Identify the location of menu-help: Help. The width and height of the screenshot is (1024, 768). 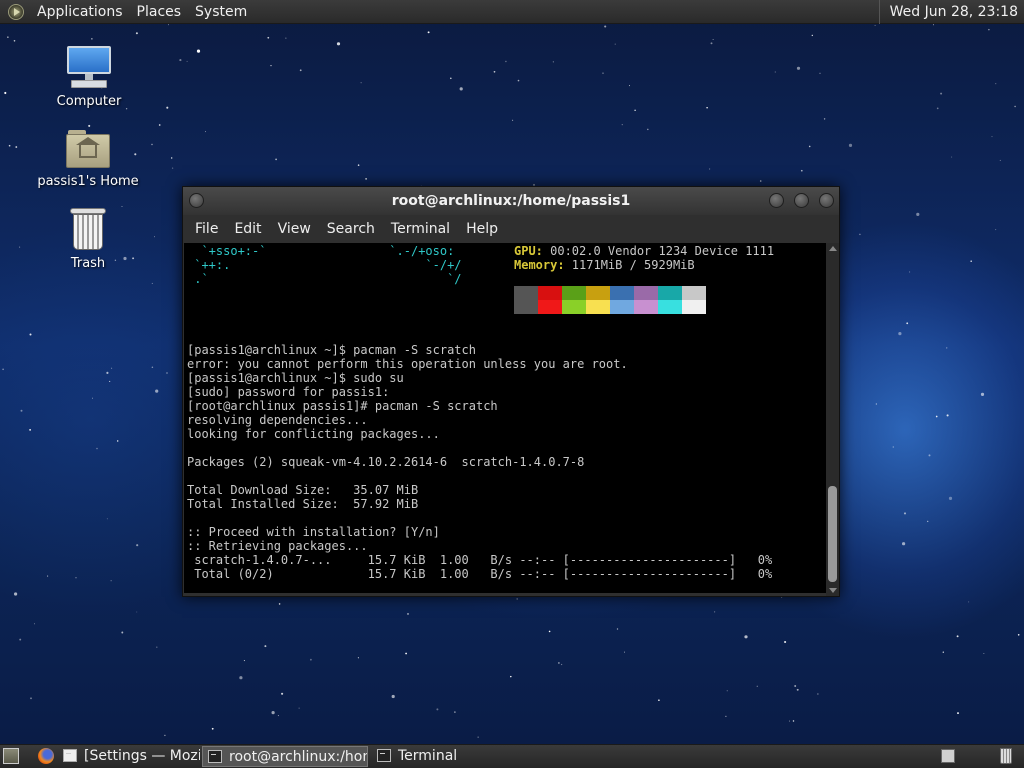
(482, 229).